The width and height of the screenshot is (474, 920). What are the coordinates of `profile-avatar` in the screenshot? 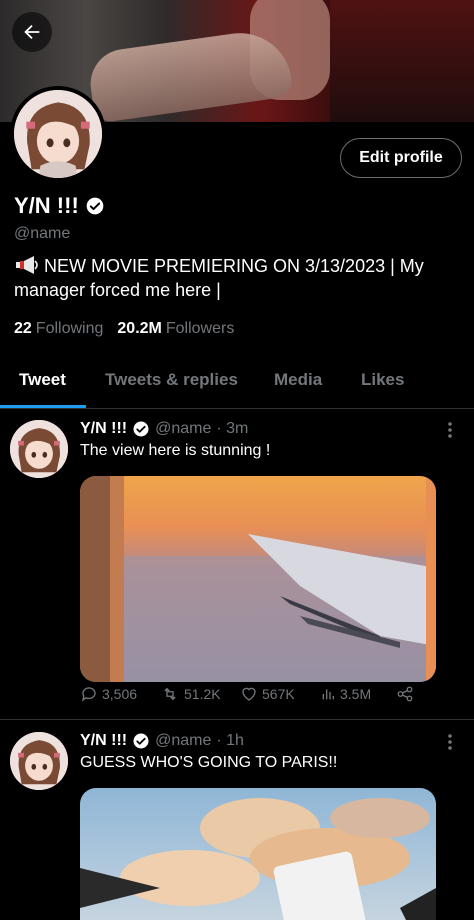 It's located at (58, 134).